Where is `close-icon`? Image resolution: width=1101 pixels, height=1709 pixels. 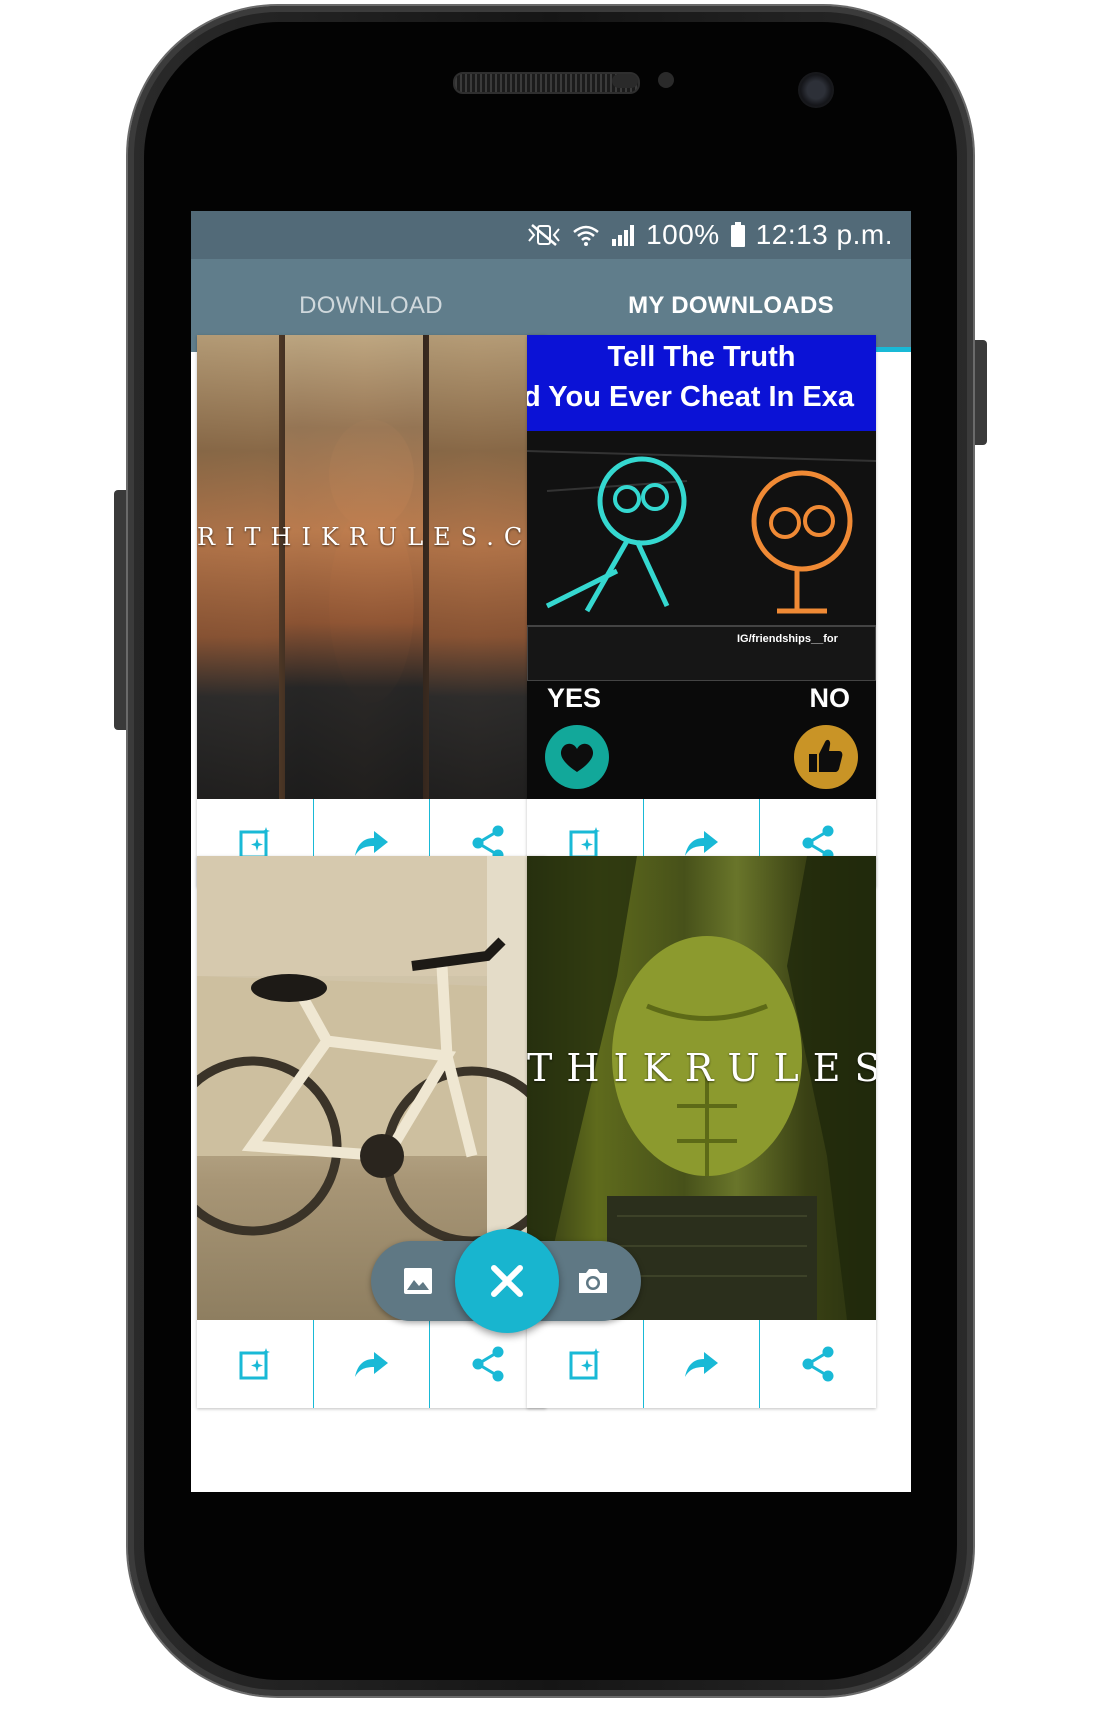
close-icon is located at coordinates (507, 1281).